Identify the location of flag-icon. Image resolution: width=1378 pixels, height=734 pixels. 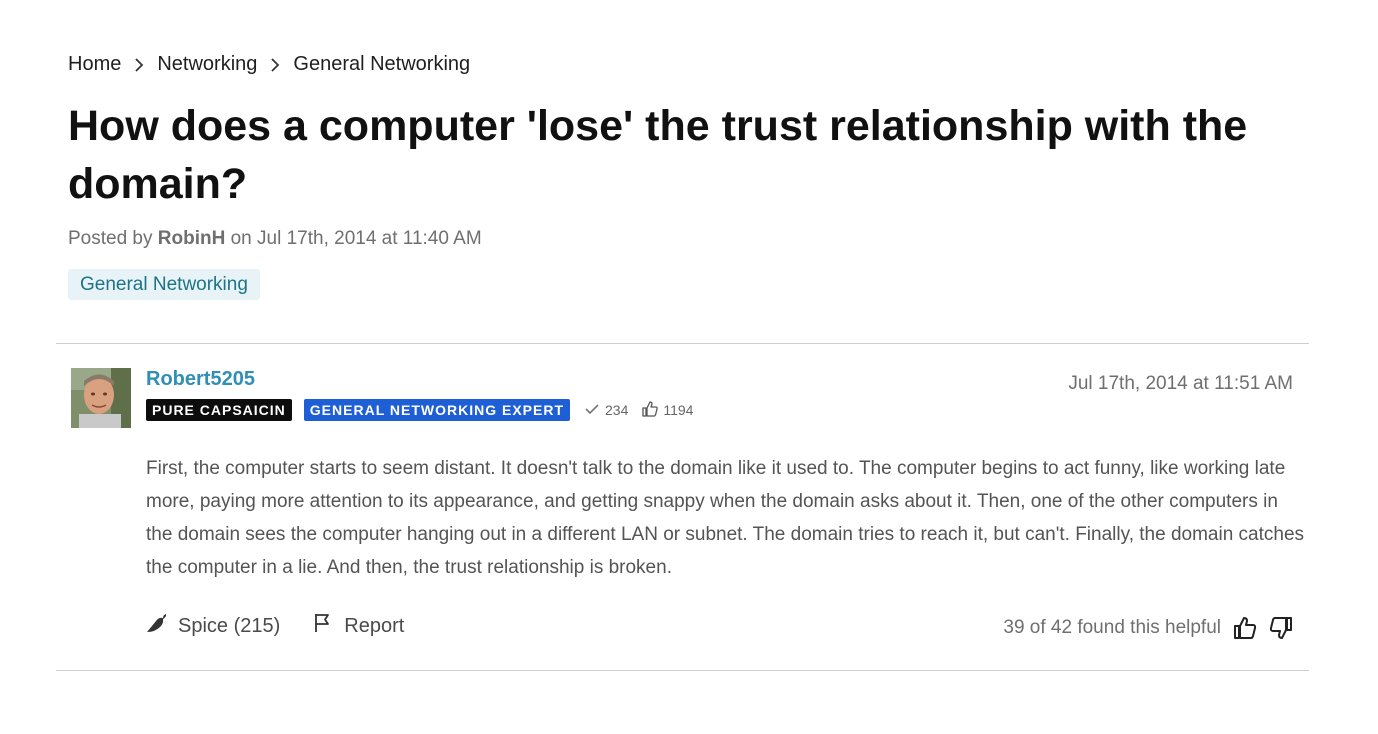
(323, 626).